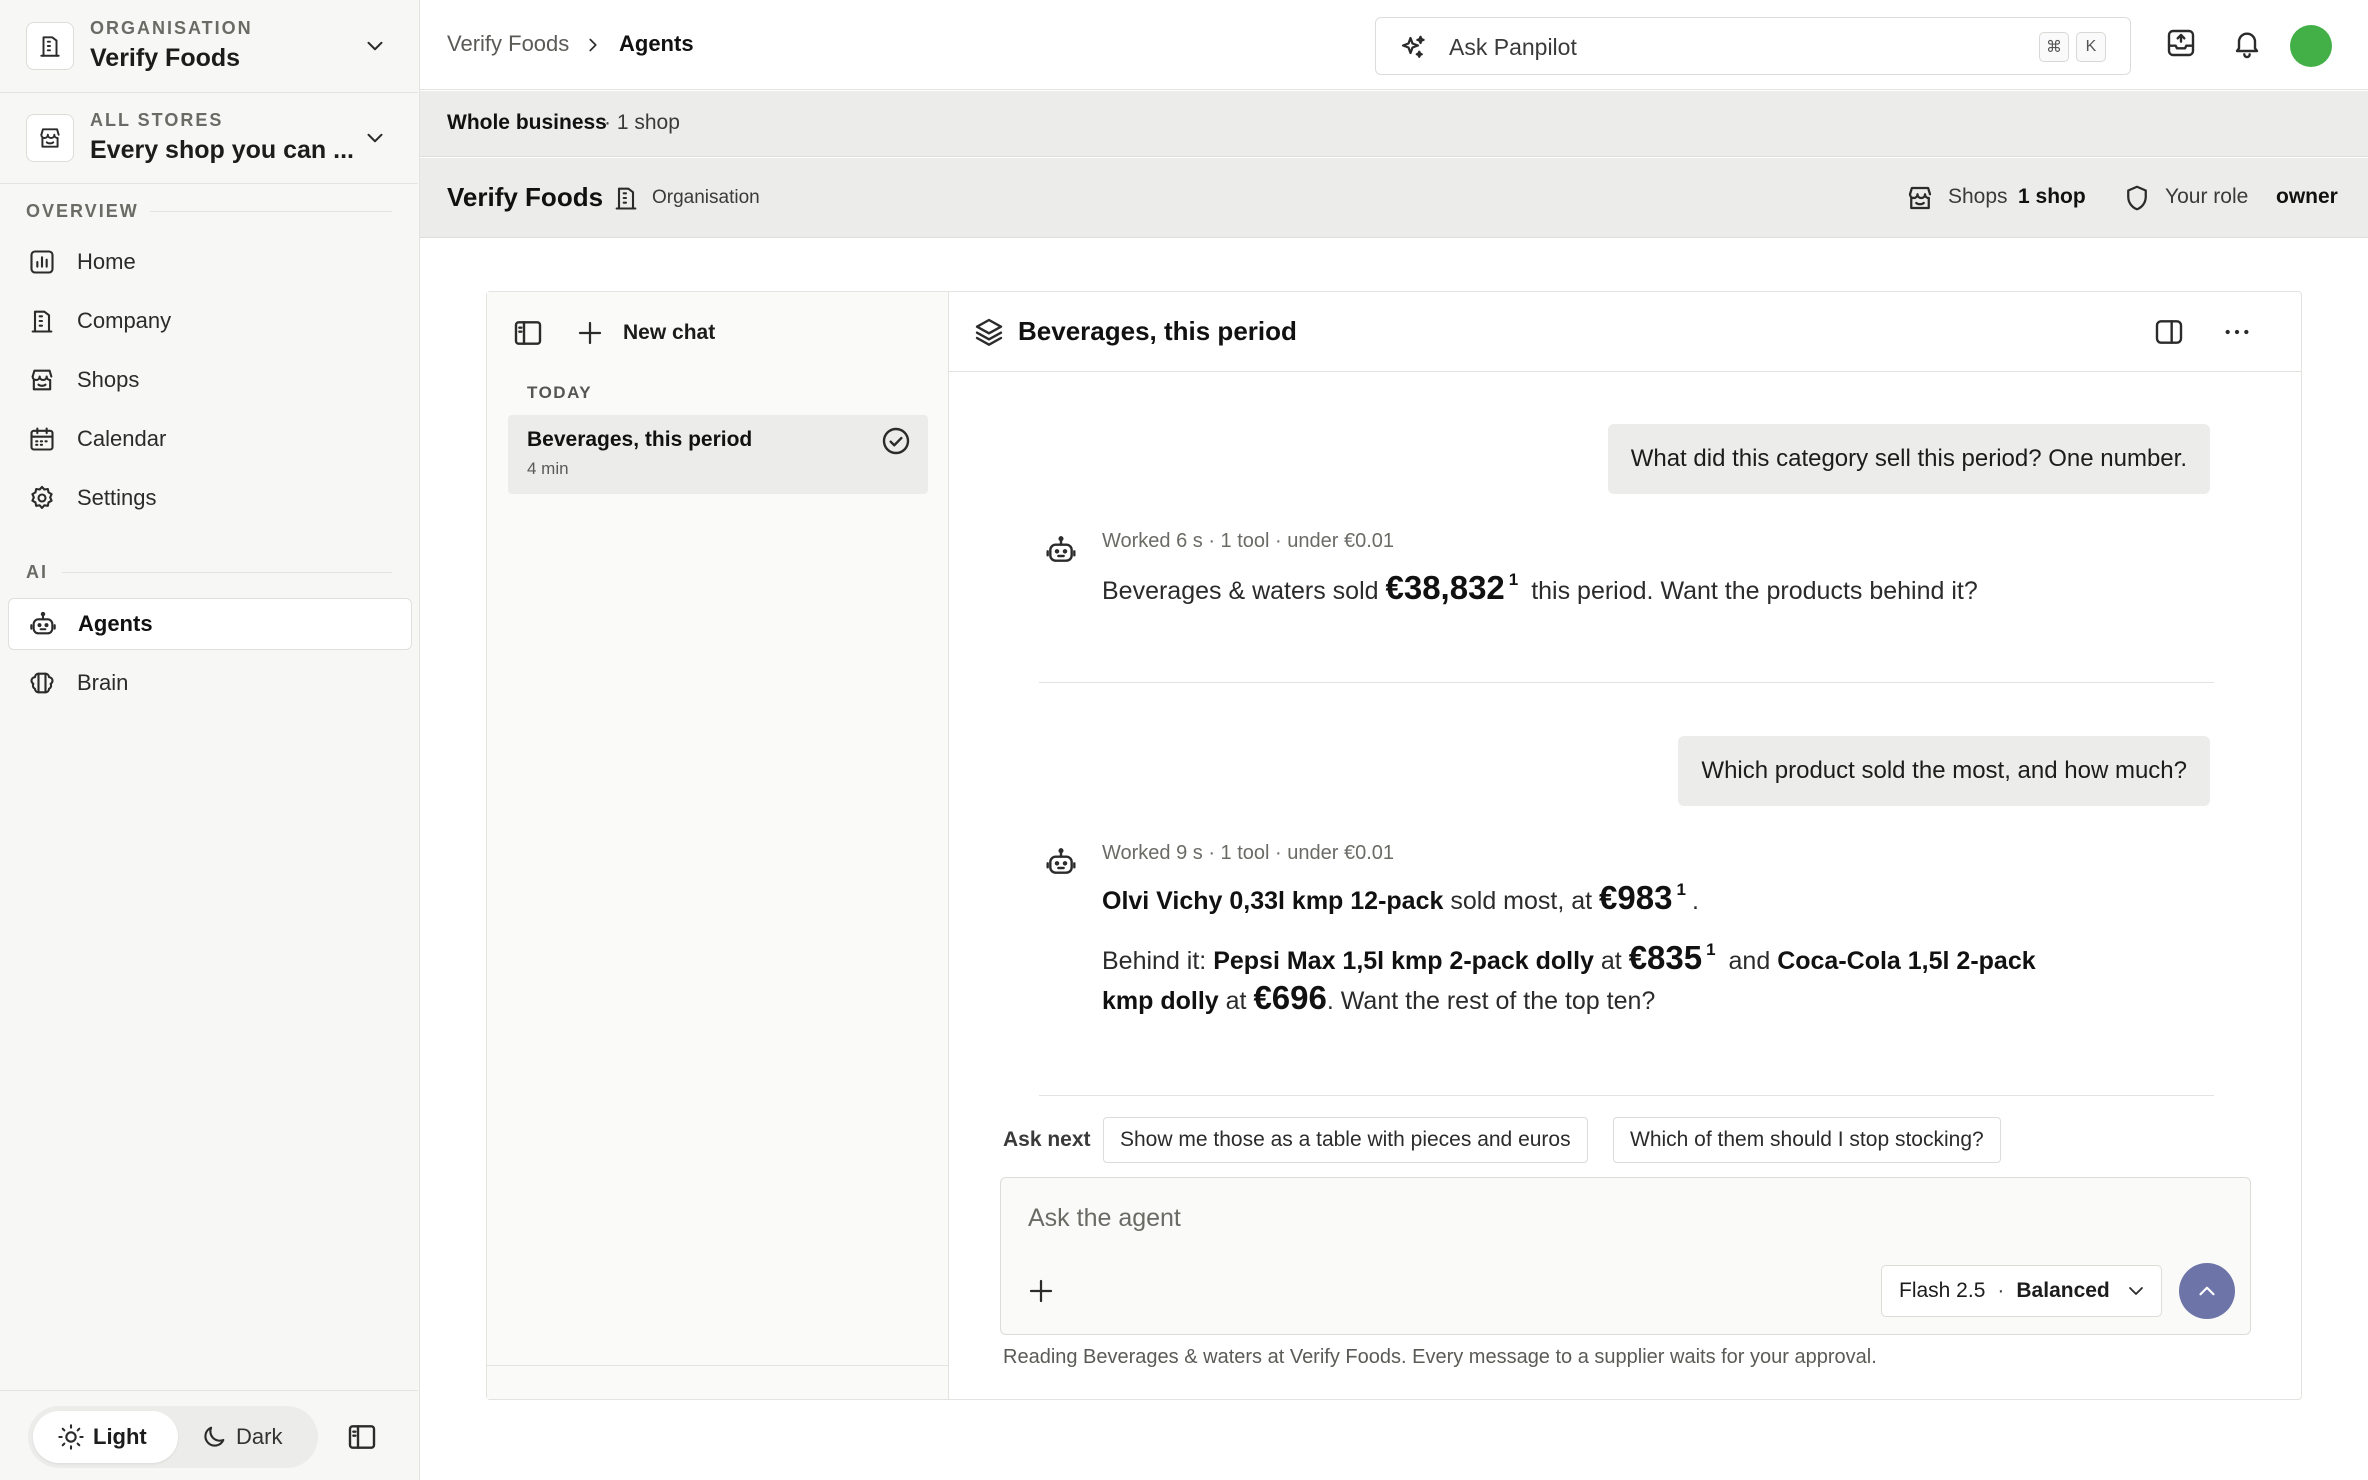  Describe the element at coordinates (120, 1436) in the screenshot. I see `theme-light-label: Light` at that location.